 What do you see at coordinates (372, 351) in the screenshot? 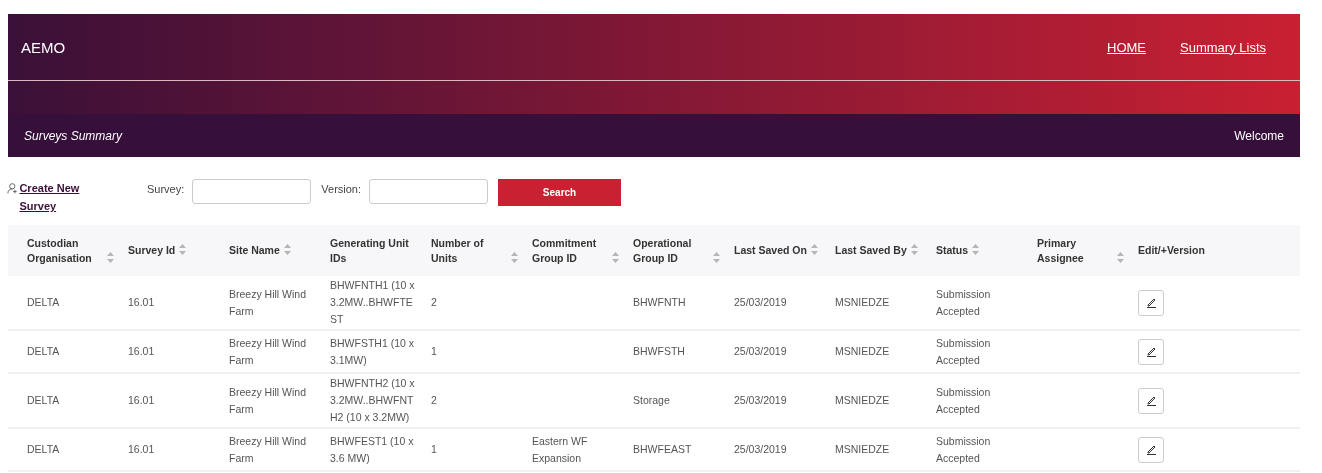
I see `table-cell-text: BHWFSTH1 (10 x 3.1MW)` at bounding box center [372, 351].